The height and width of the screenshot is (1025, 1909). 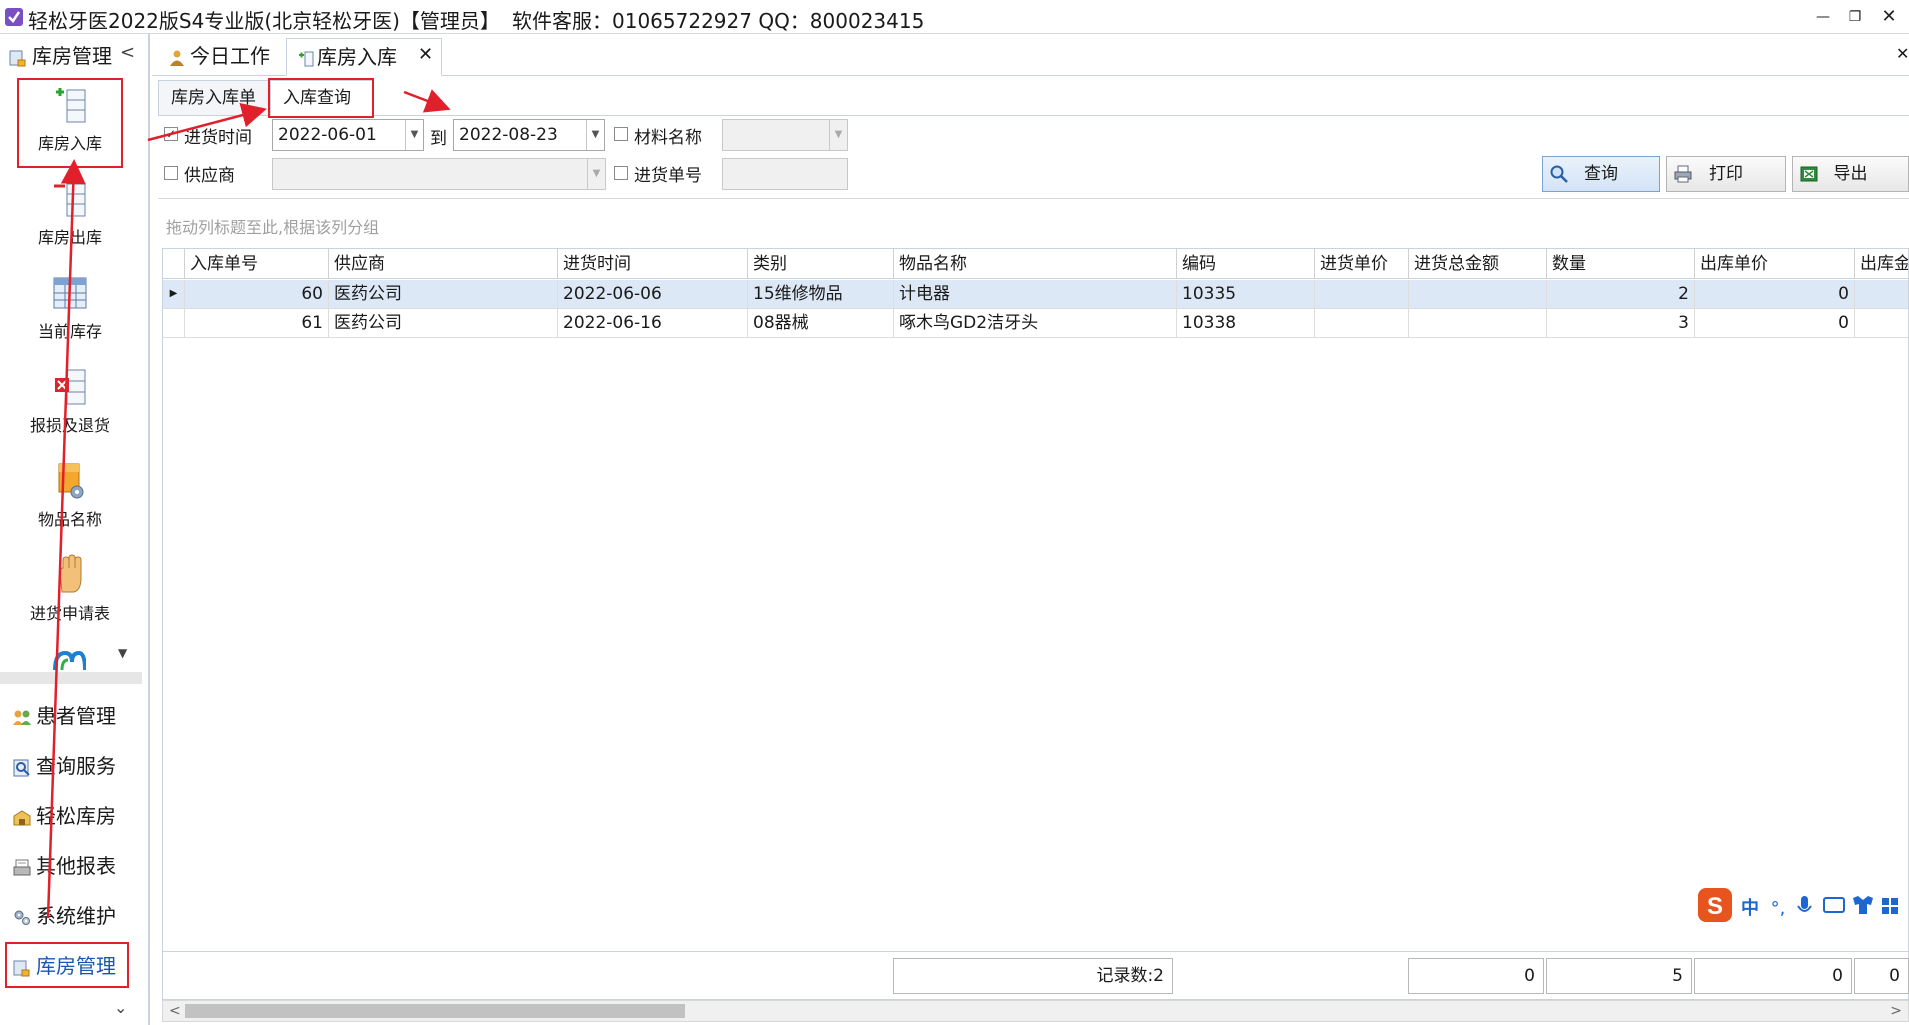 I want to click on ime-skin-icon, so click(x=1863, y=905).